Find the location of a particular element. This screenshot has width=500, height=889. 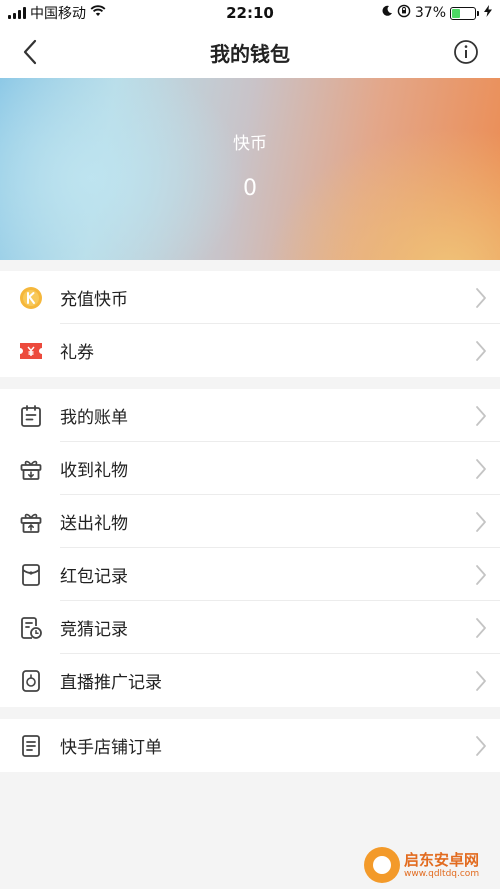

chevron-left-icon is located at coordinates (30, 52).